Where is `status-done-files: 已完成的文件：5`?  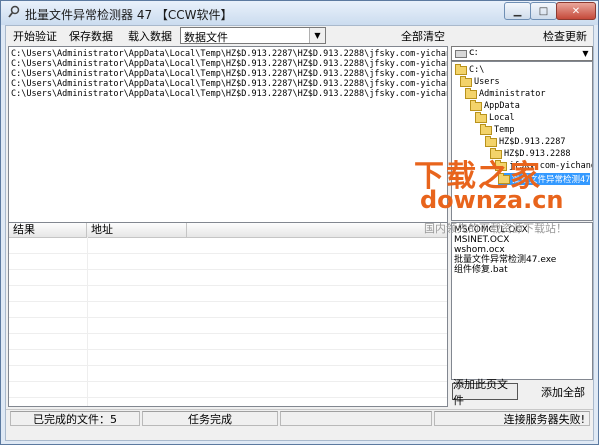
status-done-files: 已完成的文件：5 is located at coordinates (75, 418).